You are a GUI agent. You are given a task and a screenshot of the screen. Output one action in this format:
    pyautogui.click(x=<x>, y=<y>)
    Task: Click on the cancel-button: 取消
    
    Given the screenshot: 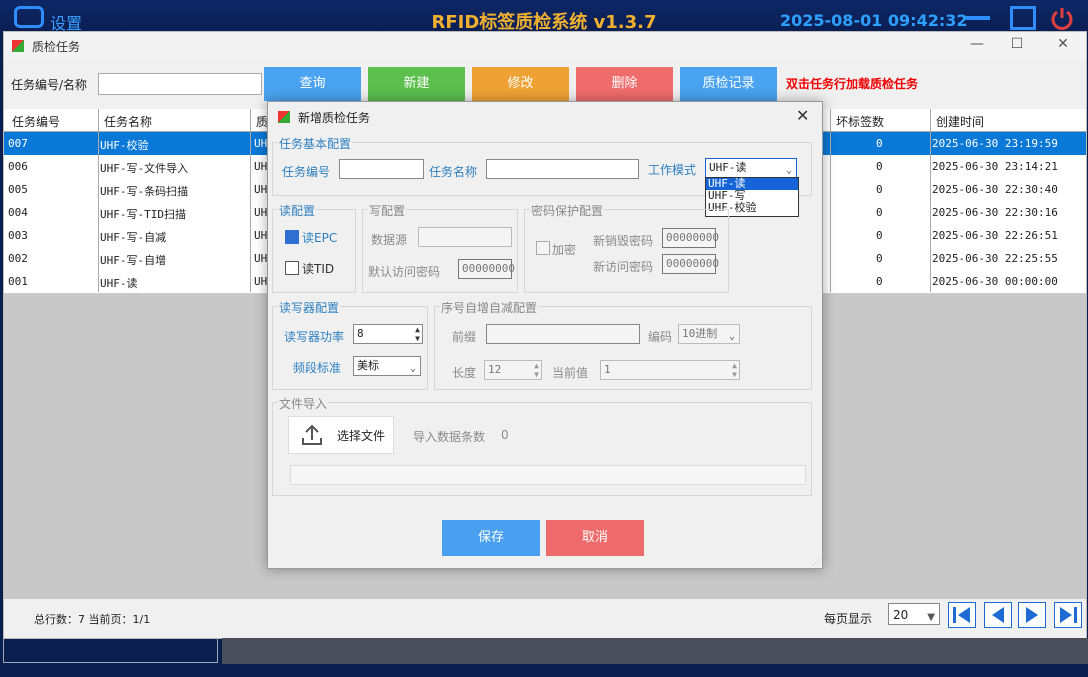 What is the action you would take?
    pyautogui.click(x=595, y=538)
    